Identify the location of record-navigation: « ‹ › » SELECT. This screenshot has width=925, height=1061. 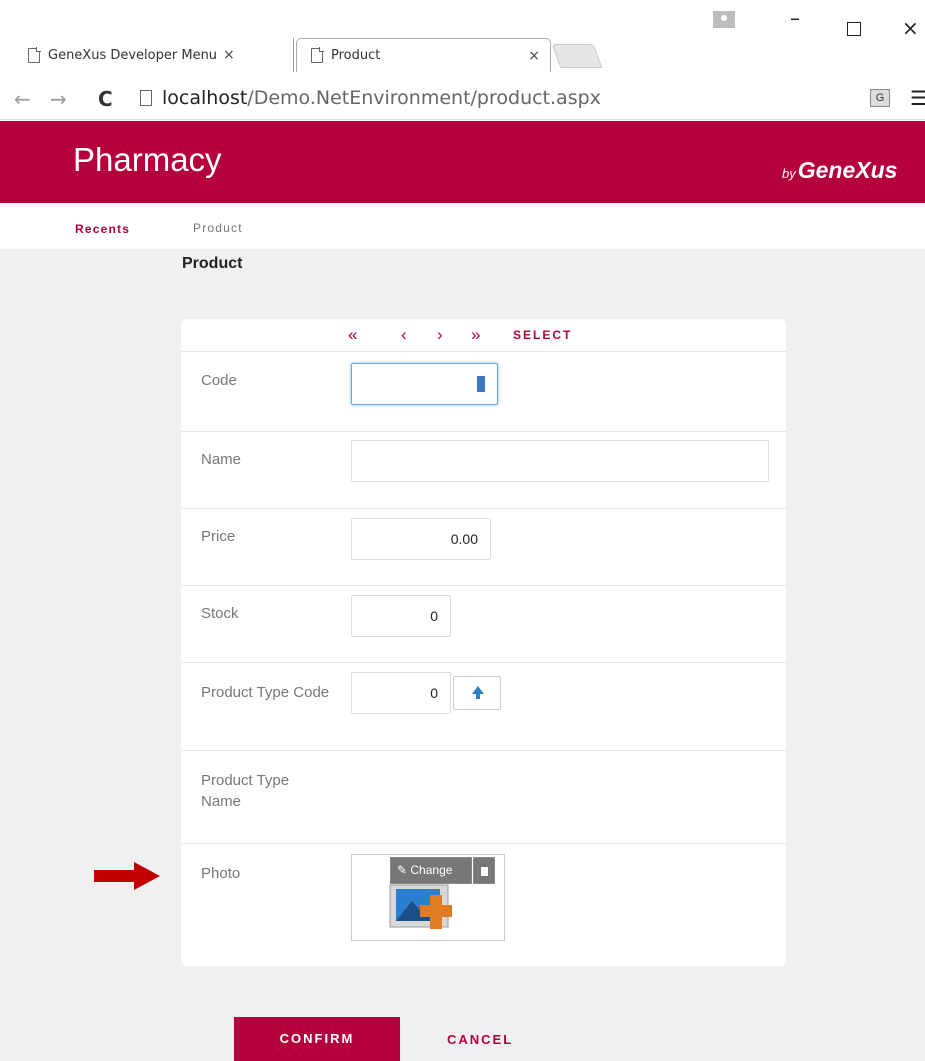
(483, 335).